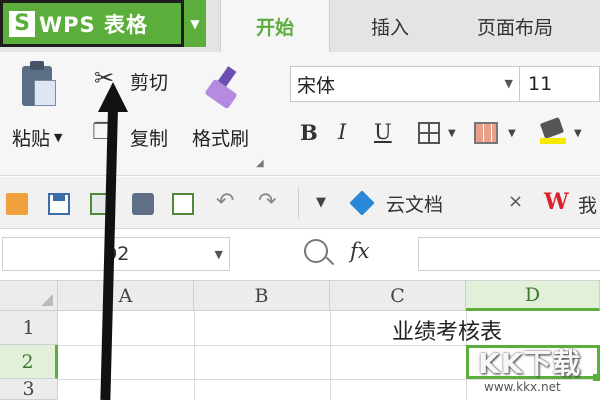 The width and height of the screenshot is (600, 400). What do you see at coordinates (556, 202) in the screenshot?
I see `wps-brand-icon: W` at bounding box center [556, 202].